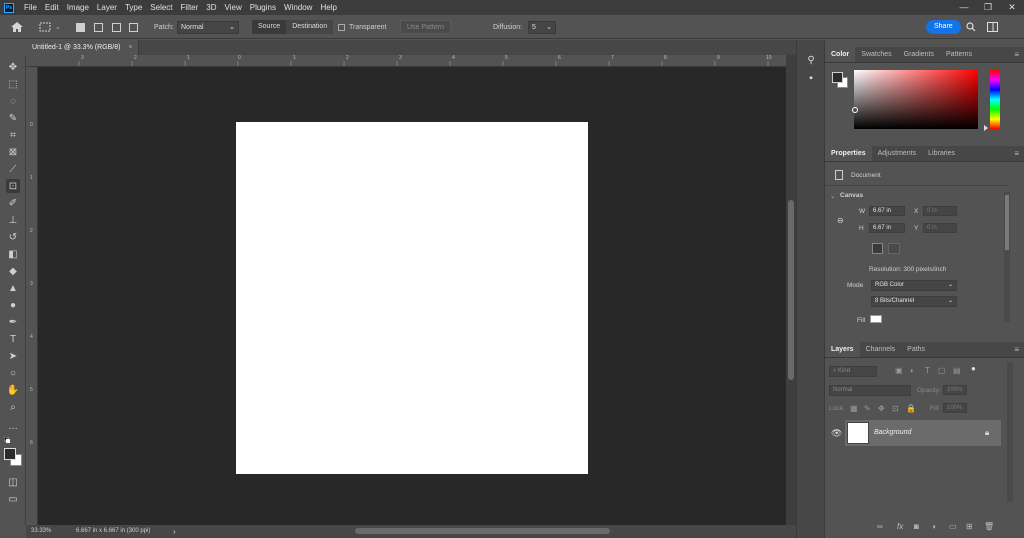 The height and width of the screenshot is (538, 1024). I want to click on selection-mode-add, so click(98, 27).